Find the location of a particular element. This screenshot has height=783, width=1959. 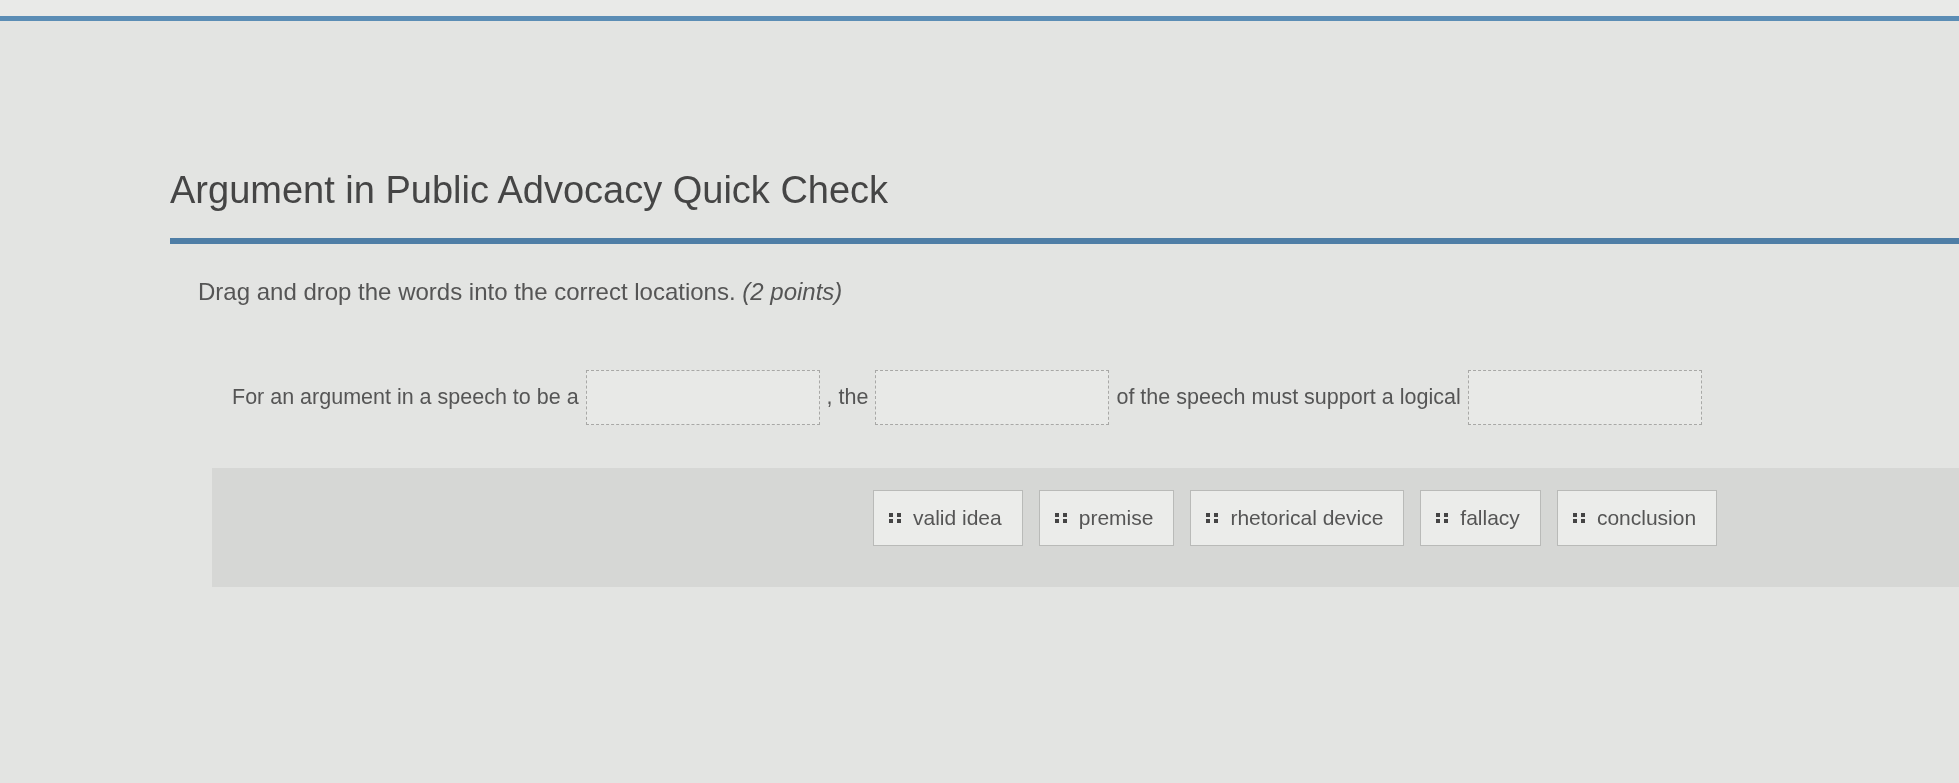

quiz-title: Argument in Public Advocacy Quick Check is located at coordinates (529, 190).